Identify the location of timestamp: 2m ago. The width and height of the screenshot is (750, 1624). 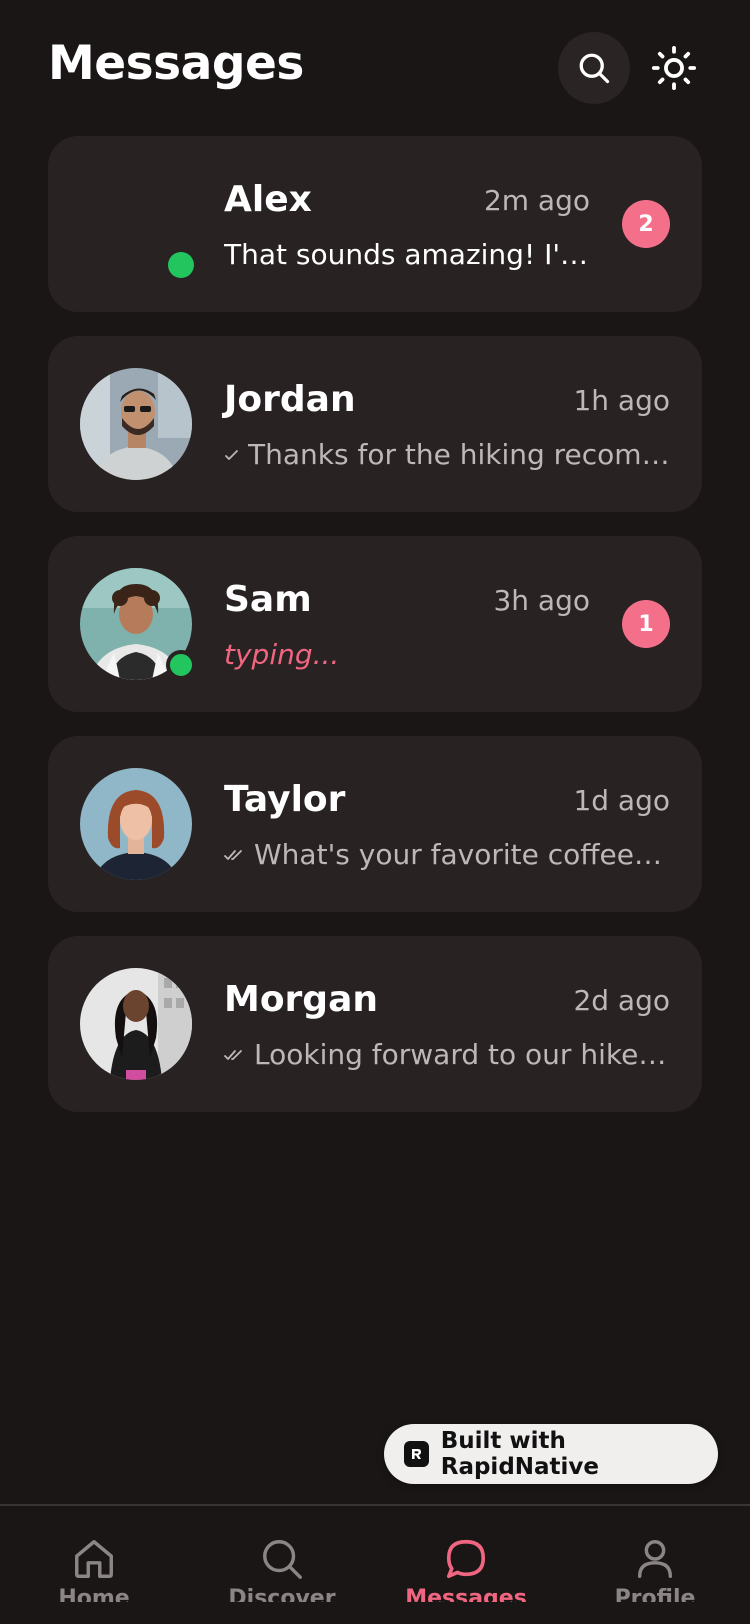
(536, 200).